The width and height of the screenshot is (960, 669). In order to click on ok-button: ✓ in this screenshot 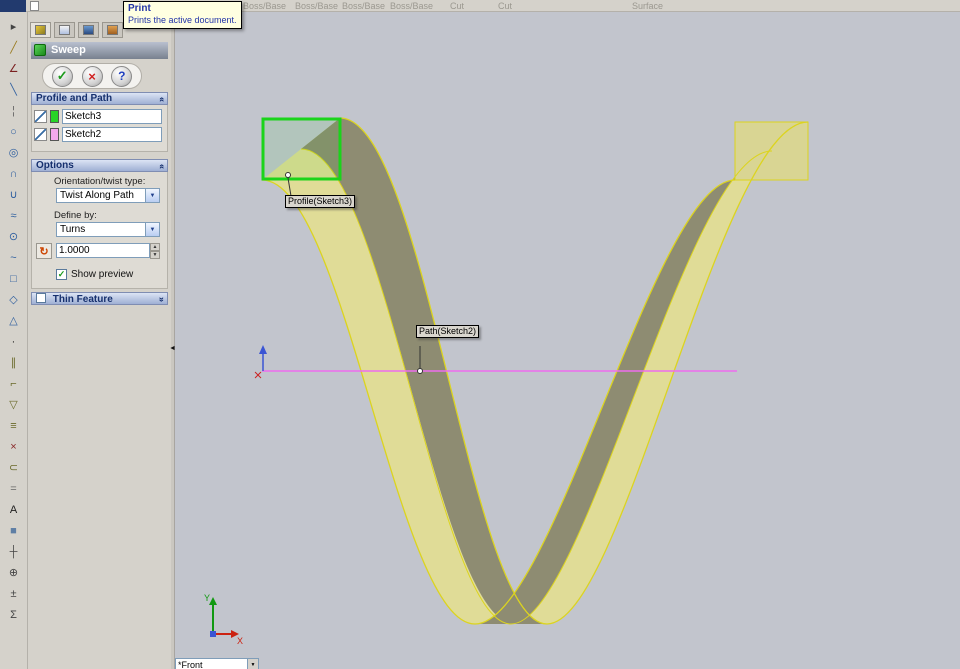, I will do `click(62, 76)`.